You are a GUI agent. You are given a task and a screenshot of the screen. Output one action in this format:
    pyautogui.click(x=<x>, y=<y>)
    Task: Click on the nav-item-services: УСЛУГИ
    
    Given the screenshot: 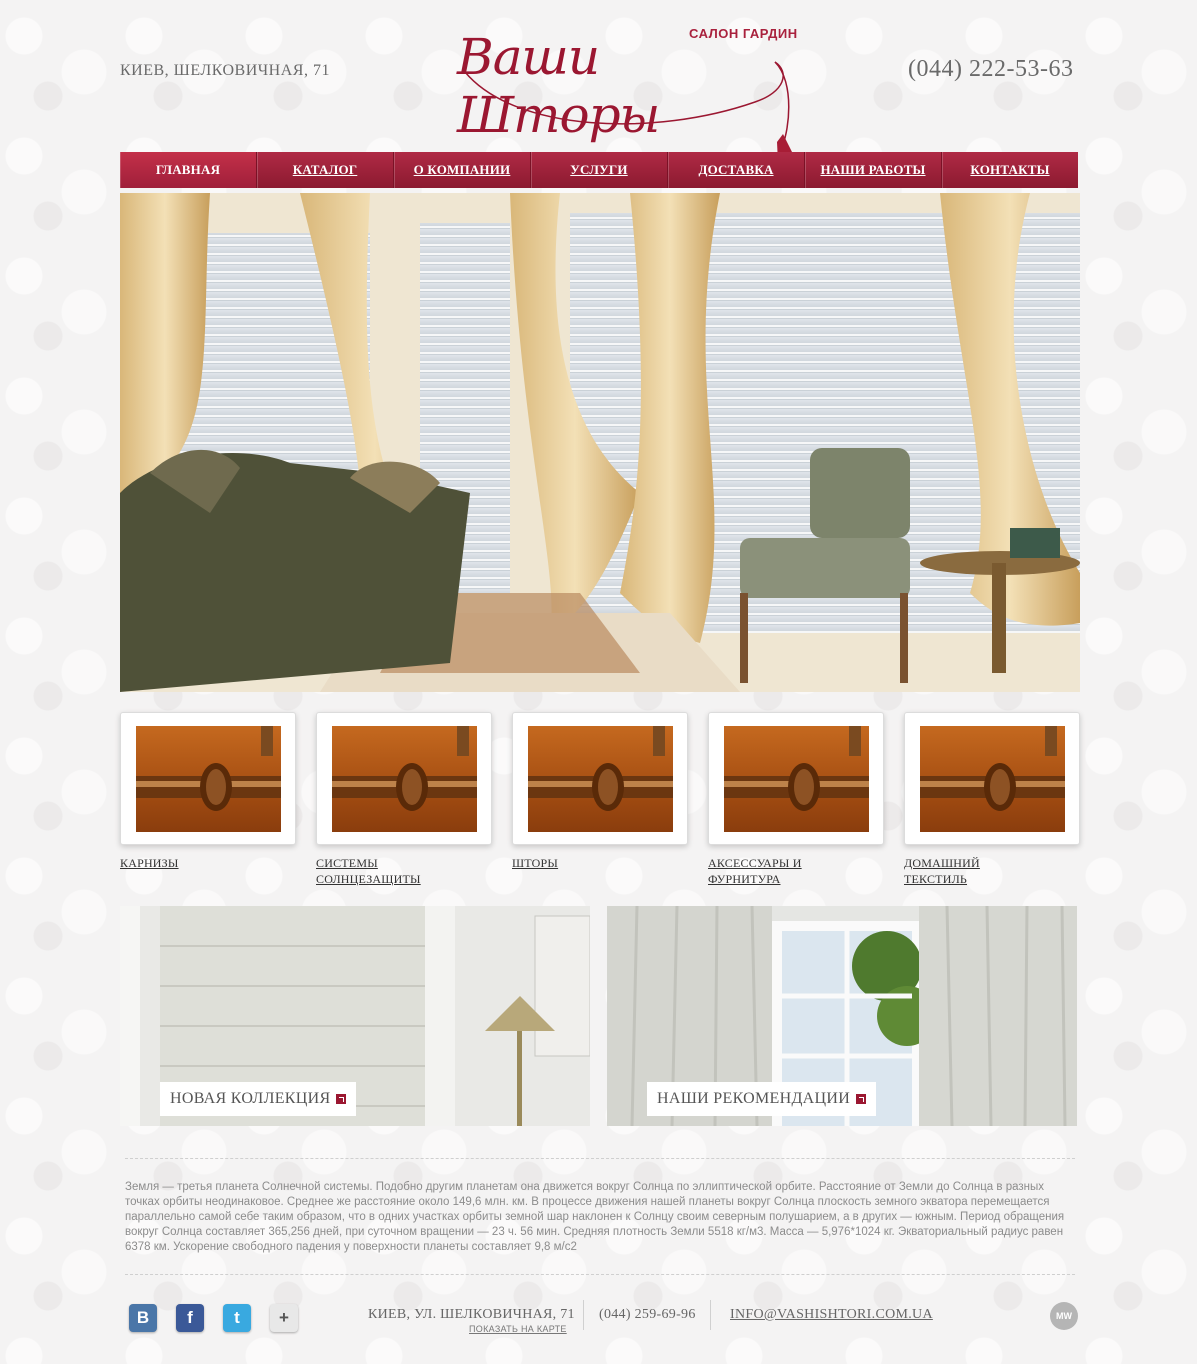 What is the action you would take?
    pyautogui.click(x=599, y=170)
    